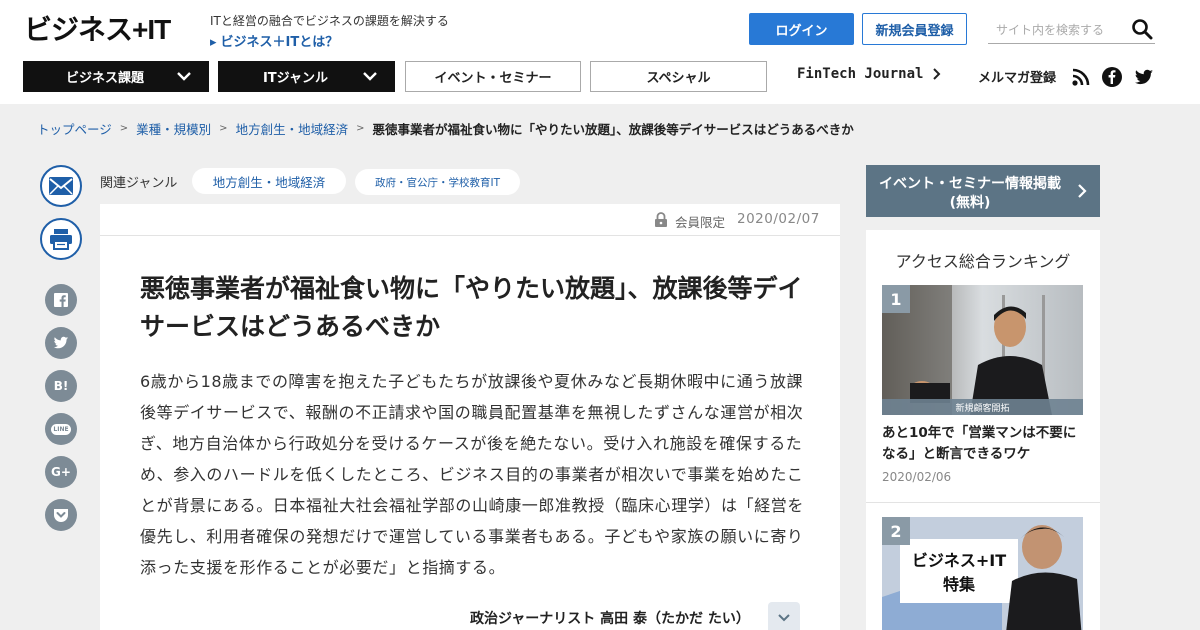  What do you see at coordinates (104, 78) in the screenshot?
I see `nav-business-topics-label: ビジネス課題` at bounding box center [104, 78].